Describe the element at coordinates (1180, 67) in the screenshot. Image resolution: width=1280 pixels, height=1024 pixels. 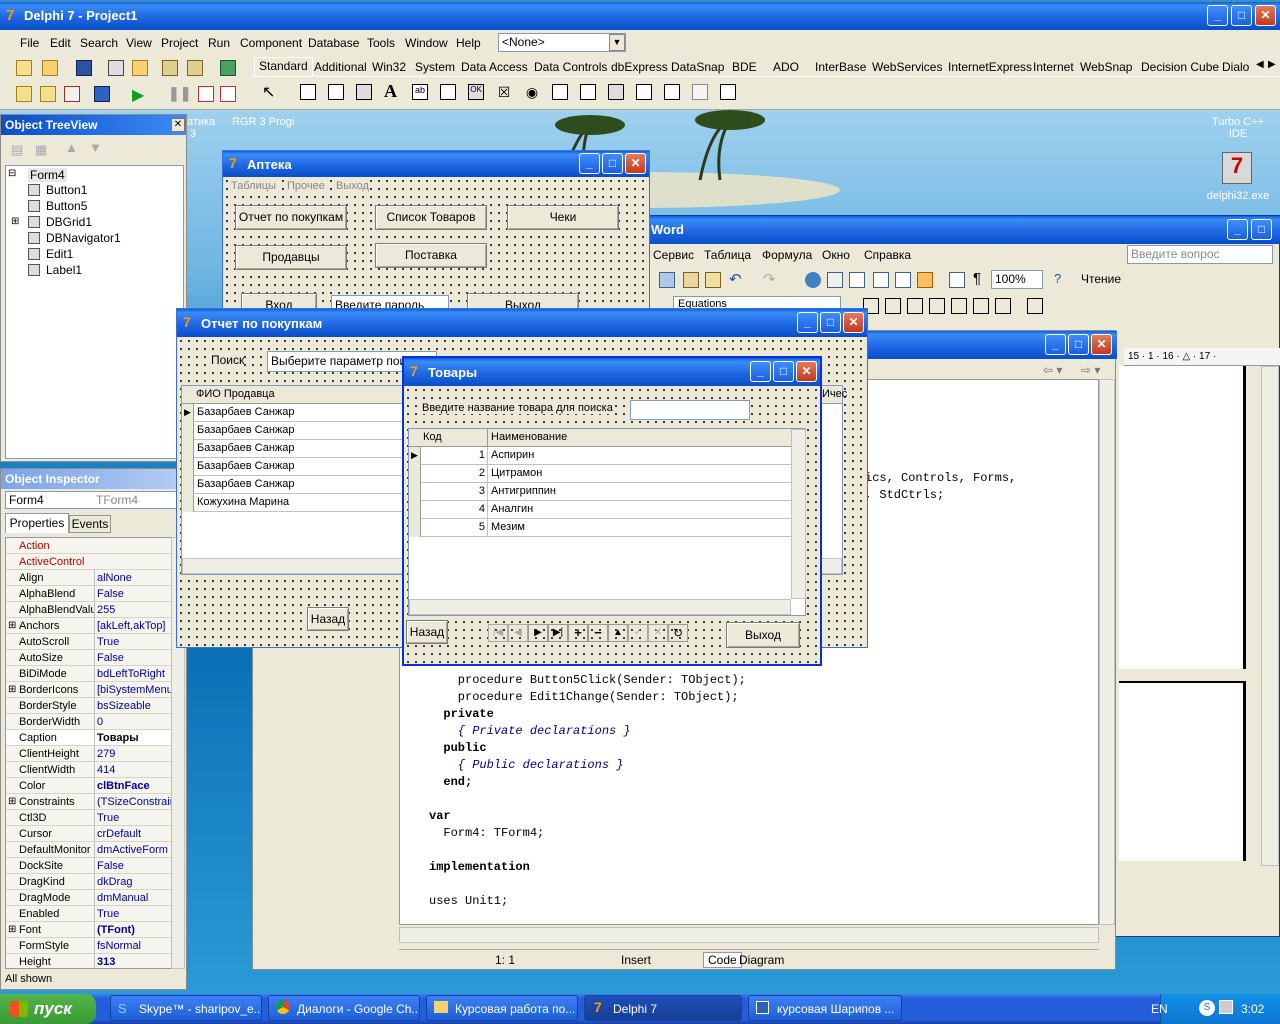
I see `tab-decision-cube: Decision Cube` at that location.